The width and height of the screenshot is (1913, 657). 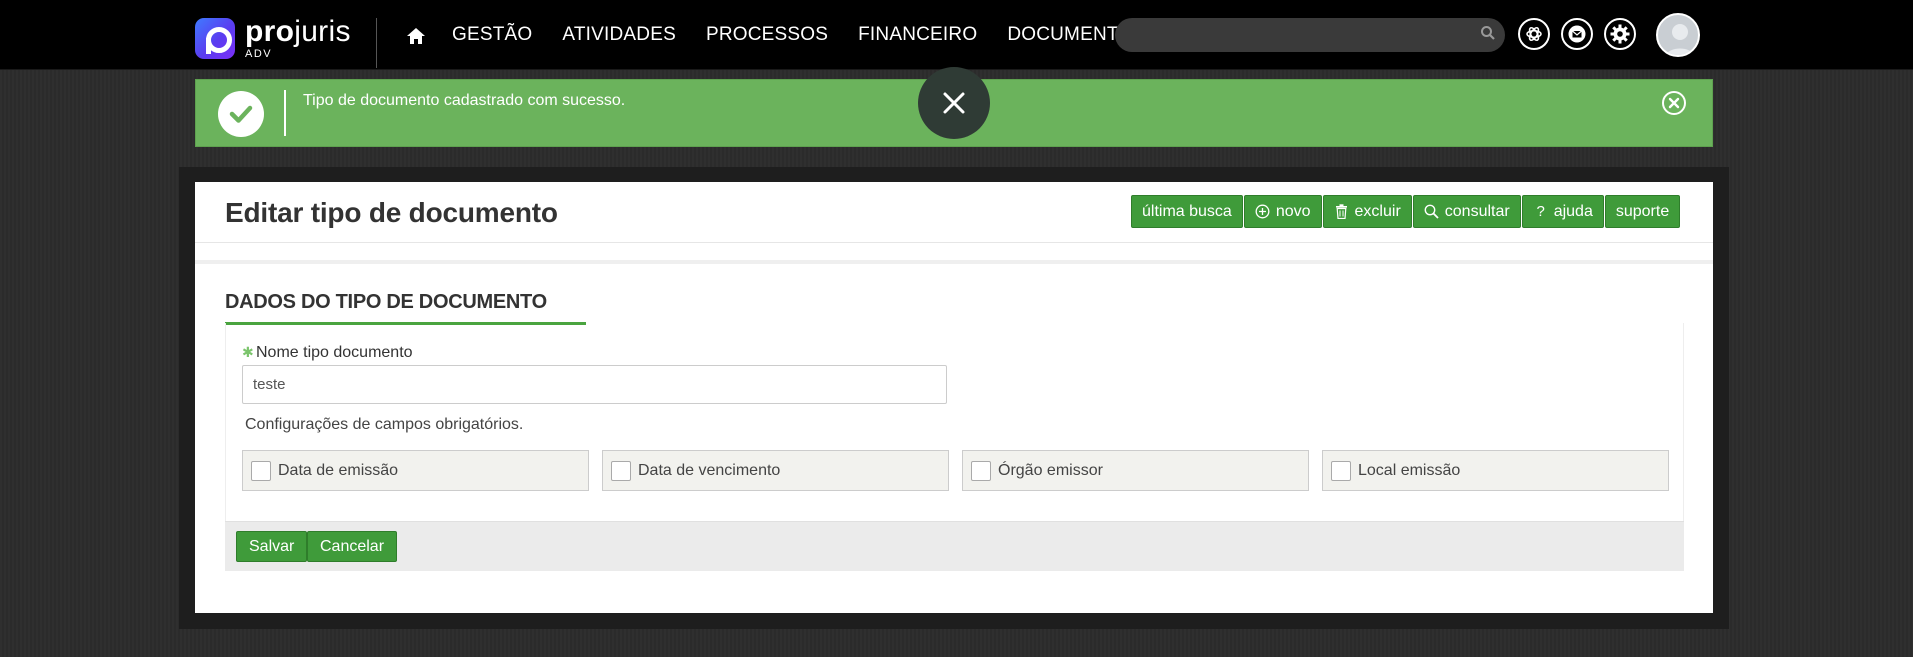 What do you see at coordinates (376, 43) in the screenshot?
I see `nav-divider` at bounding box center [376, 43].